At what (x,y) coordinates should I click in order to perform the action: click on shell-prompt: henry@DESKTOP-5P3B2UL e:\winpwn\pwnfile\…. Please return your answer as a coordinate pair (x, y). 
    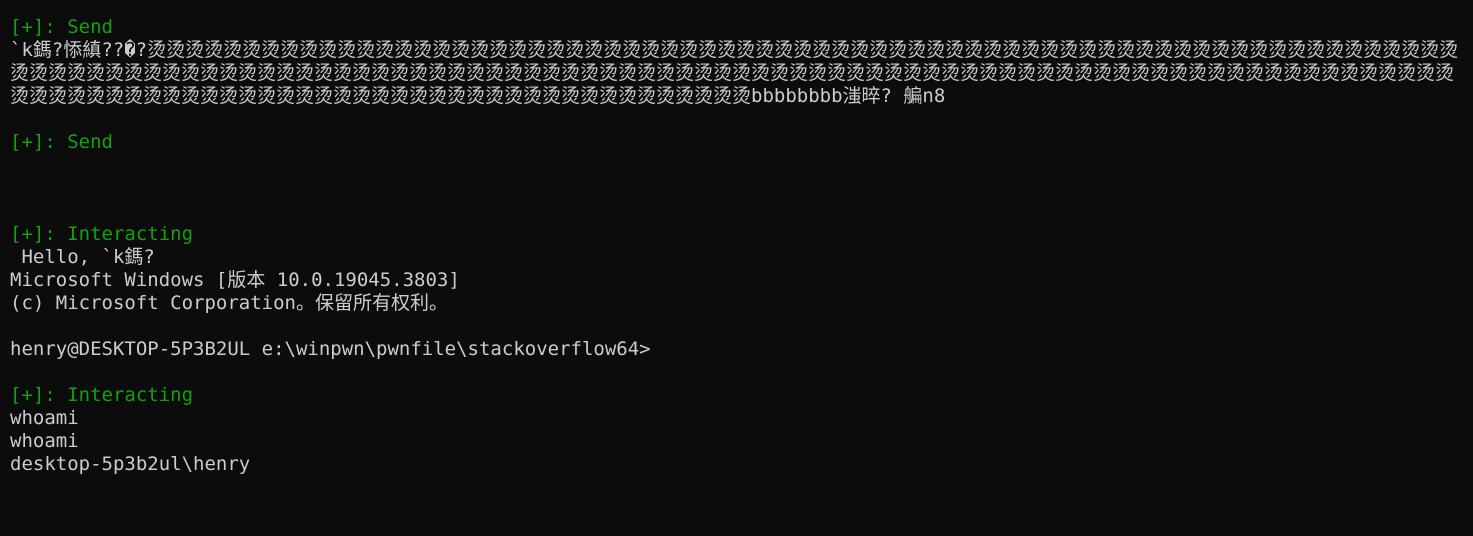
    Looking at the image, I should click on (330, 349).